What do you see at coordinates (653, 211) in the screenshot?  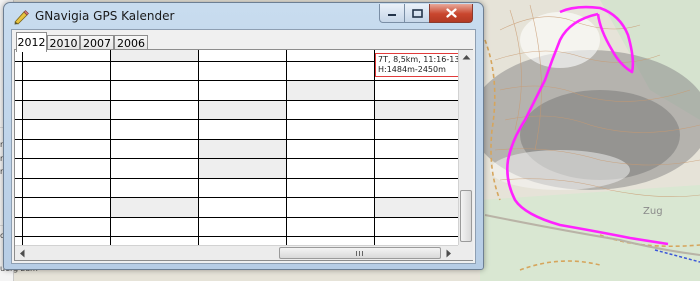 I see `map-place-label: Zug` at bounding box center [653, 211].